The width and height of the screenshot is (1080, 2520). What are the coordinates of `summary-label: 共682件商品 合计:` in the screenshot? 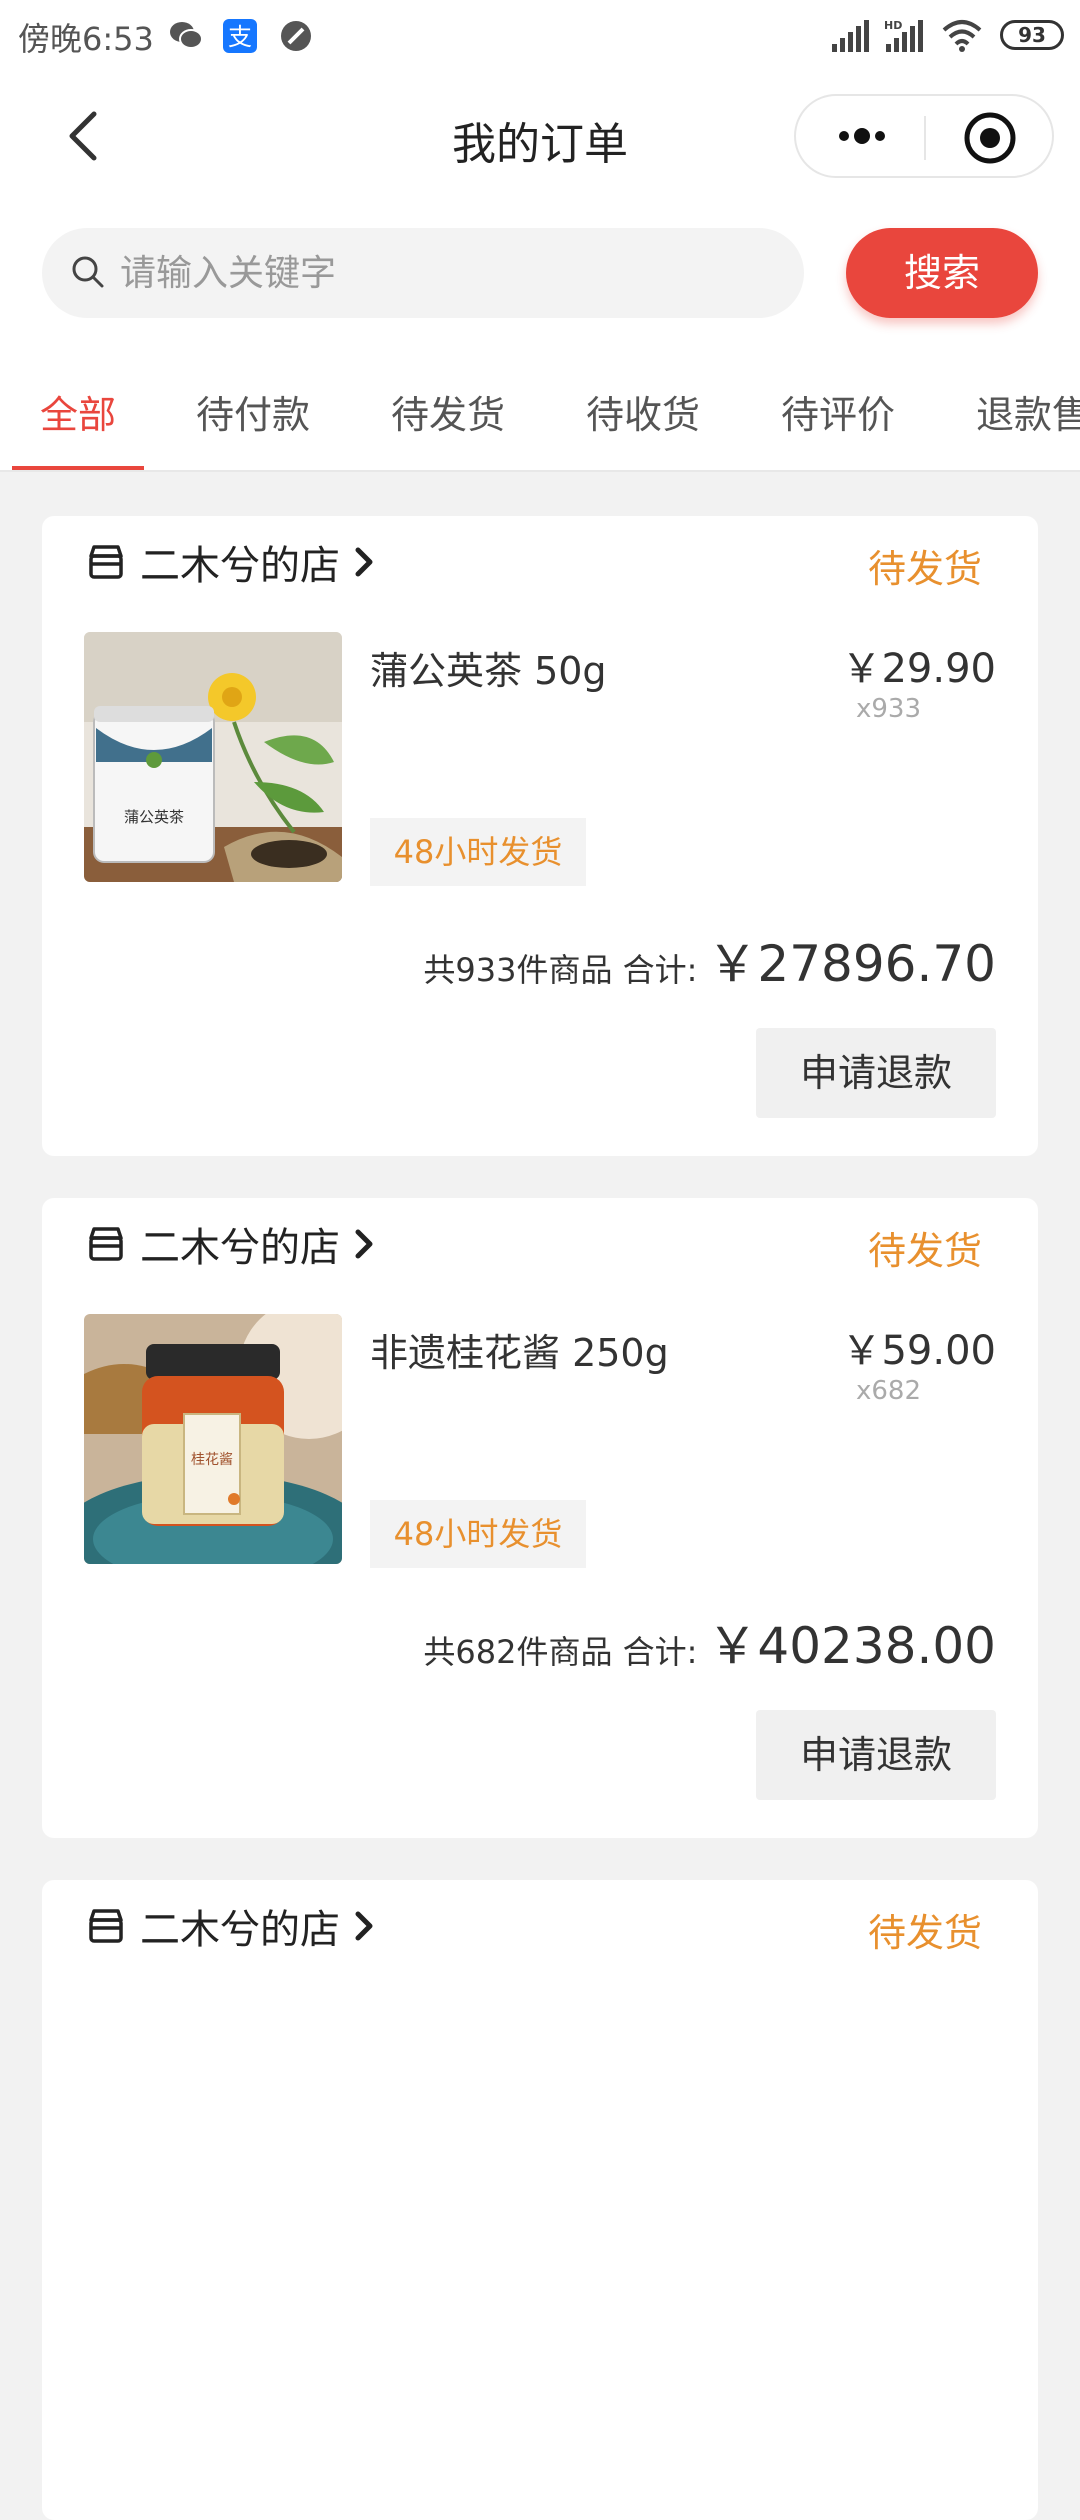 It's located at (560, 1652).